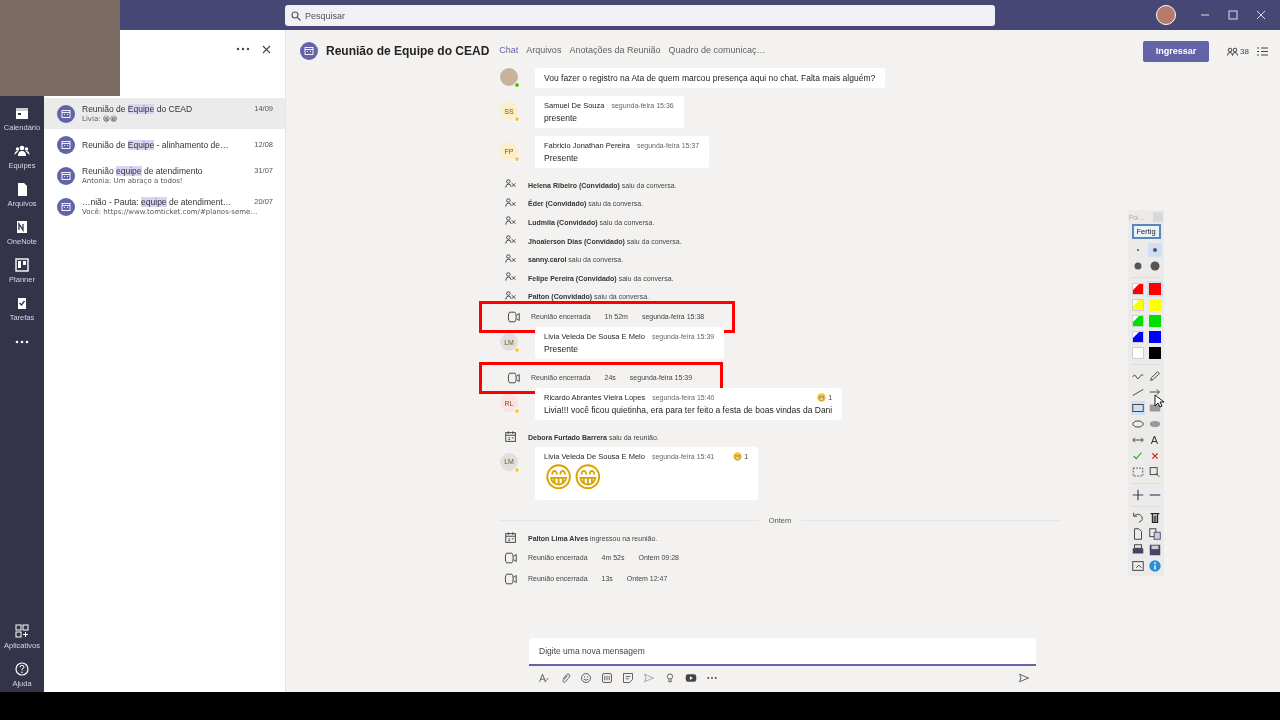  Describe the element at coordinates (142, 171) in the screenshot. I see `chat-title: Reunião equipe de atendimento` at that location.